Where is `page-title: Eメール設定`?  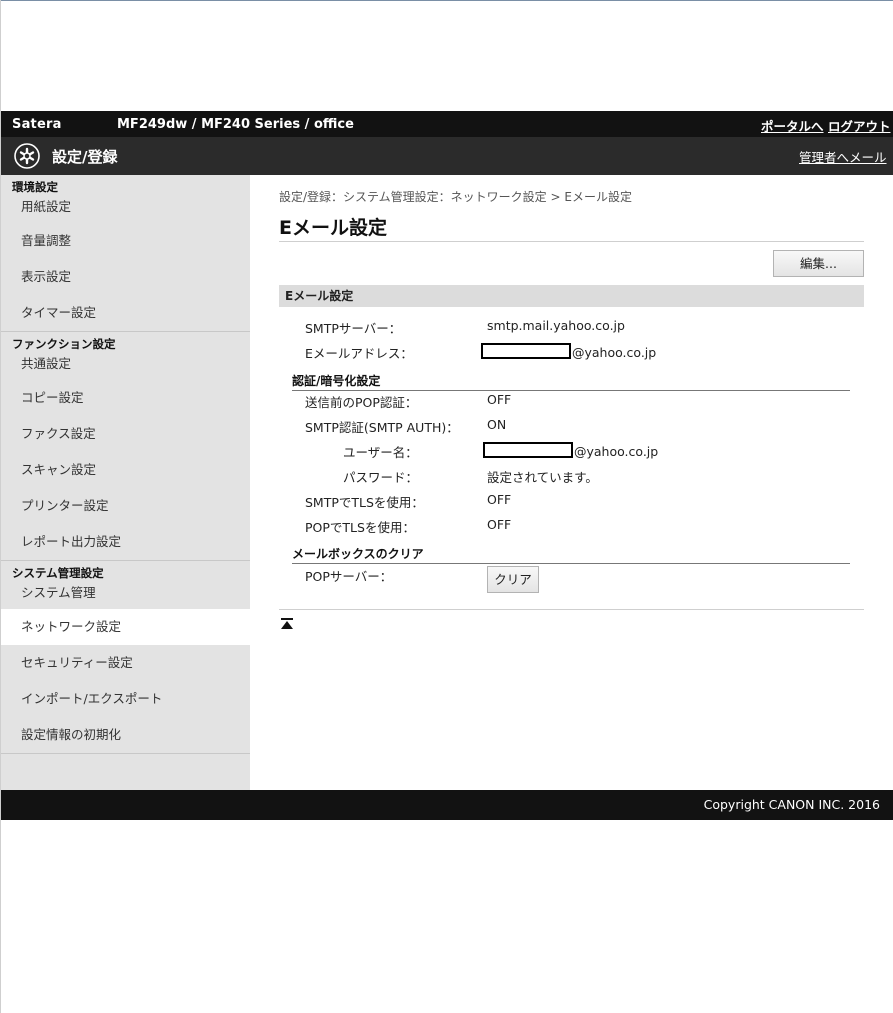
page-title: Eメール設定 is located at coordinates (333, 228).